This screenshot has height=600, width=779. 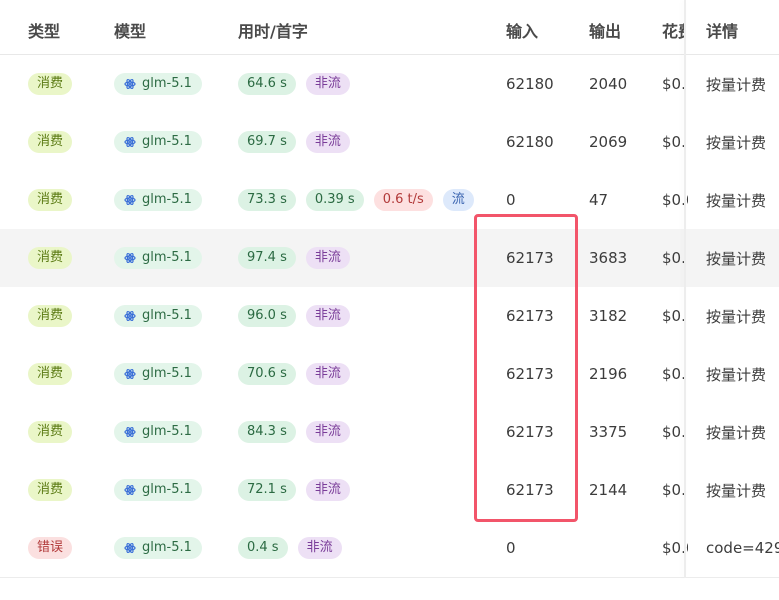 What do you see at coordinates (358, 200) in the screenshot?
I see `time-cell: 73.3 s 0.39 s 0.6 t/s 流` at bounding box center [358, 200].